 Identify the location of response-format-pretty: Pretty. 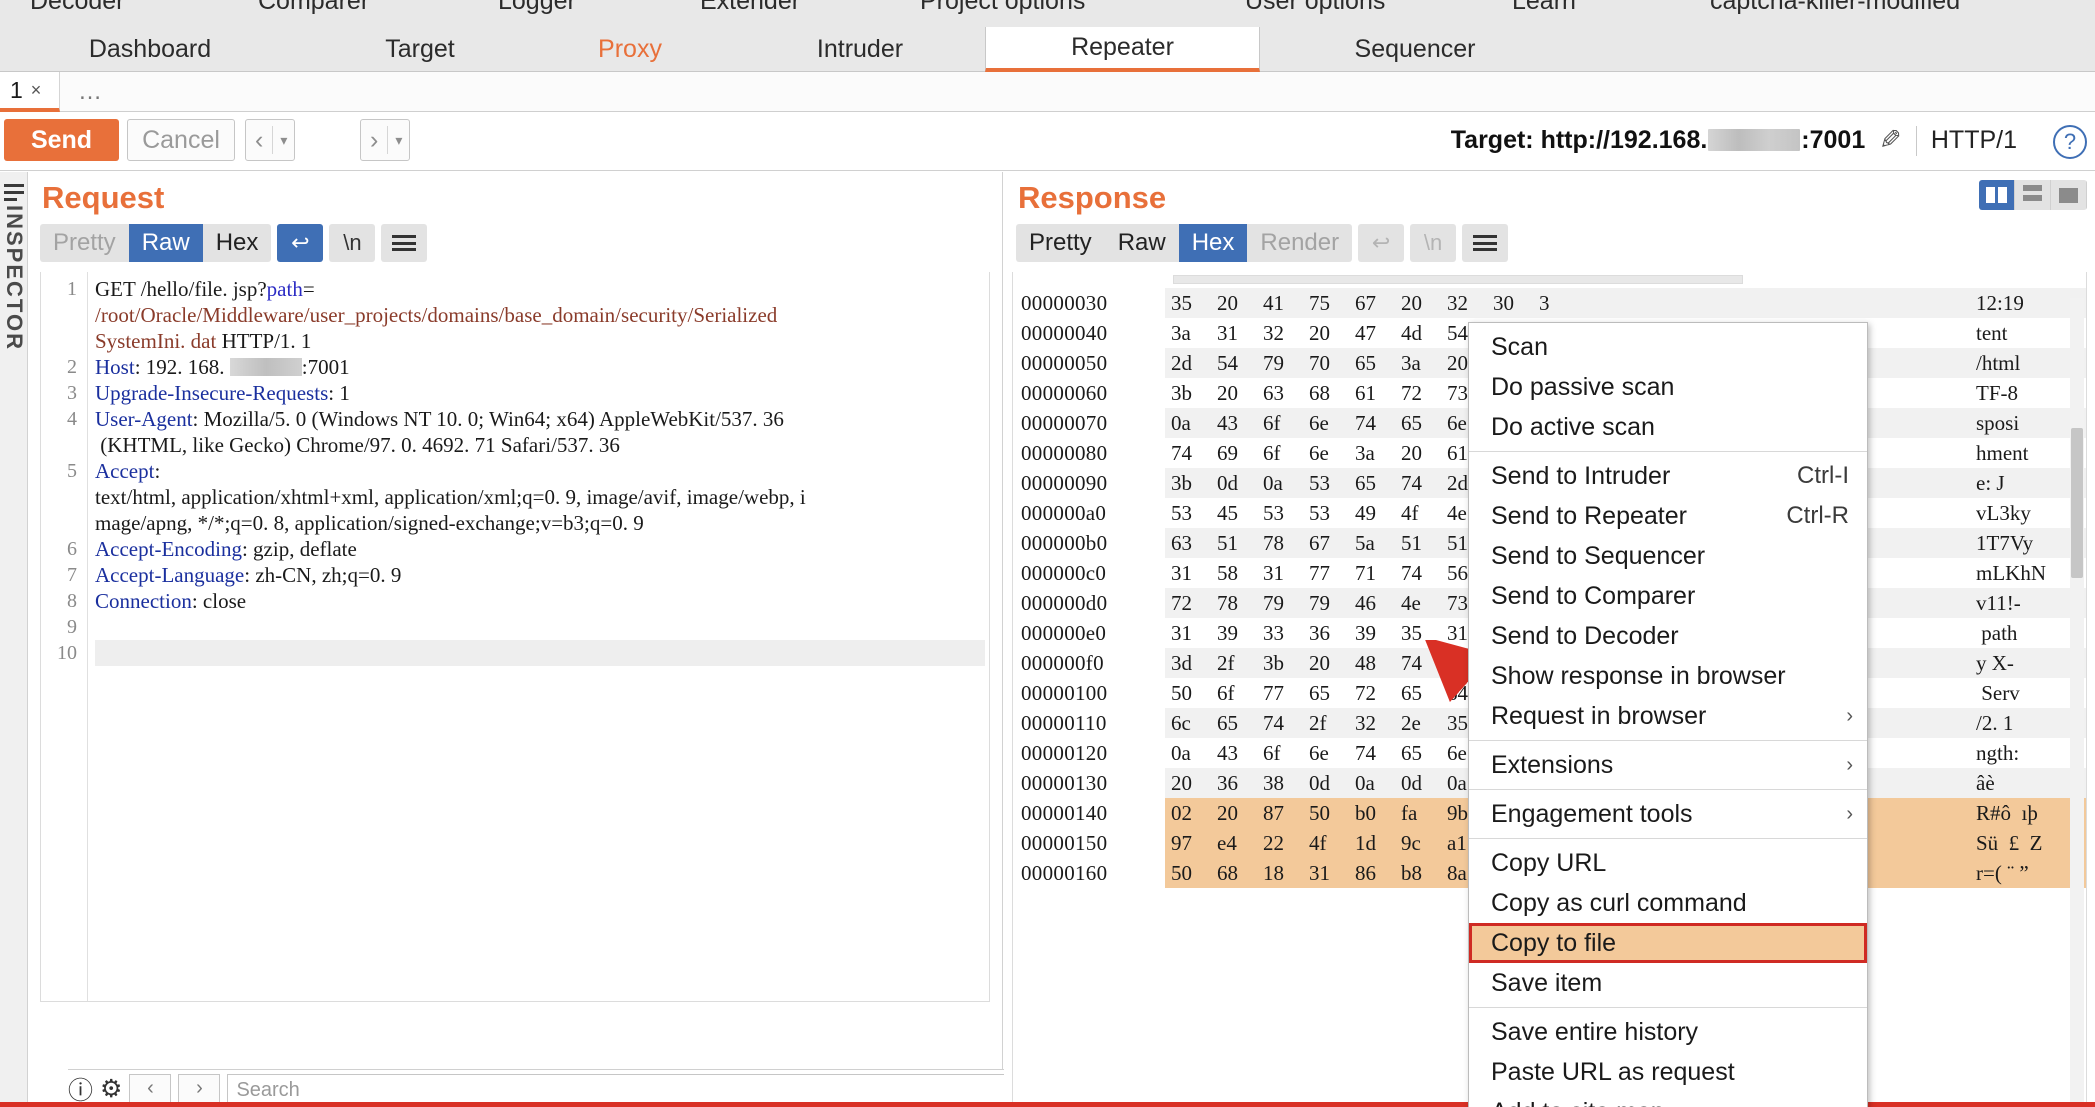
(1060, 243).